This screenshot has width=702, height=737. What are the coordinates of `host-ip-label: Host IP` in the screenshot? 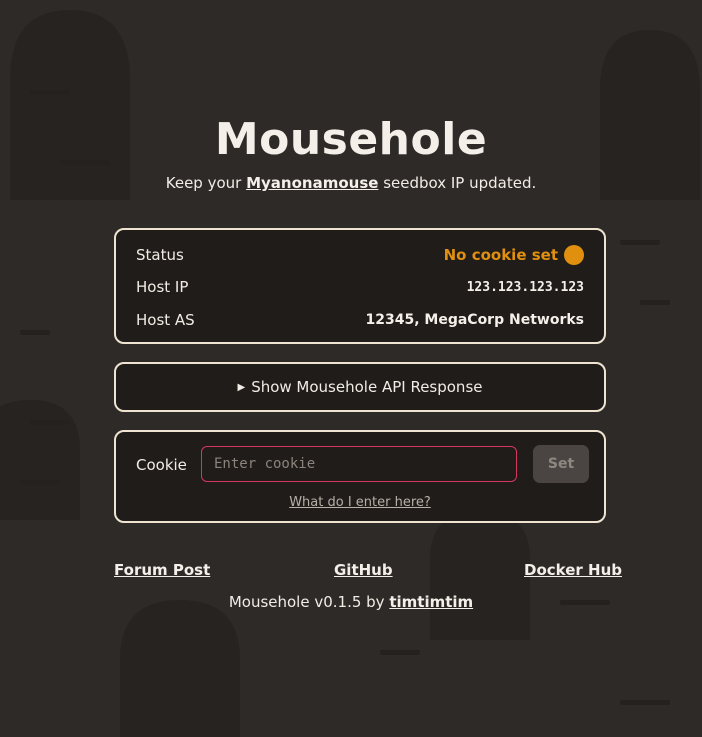 It's located at (162, 287).